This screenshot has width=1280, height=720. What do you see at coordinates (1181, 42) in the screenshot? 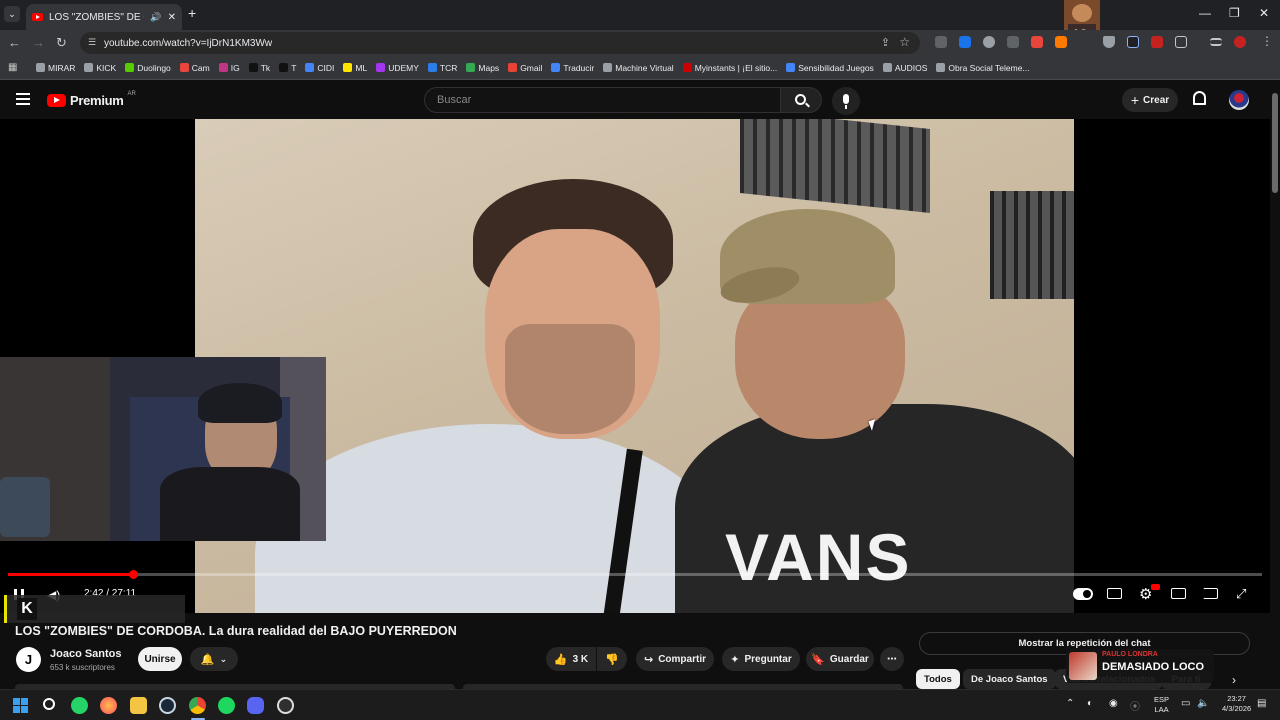
I see `puzzle-icon` at bounding box center [1181, 42].